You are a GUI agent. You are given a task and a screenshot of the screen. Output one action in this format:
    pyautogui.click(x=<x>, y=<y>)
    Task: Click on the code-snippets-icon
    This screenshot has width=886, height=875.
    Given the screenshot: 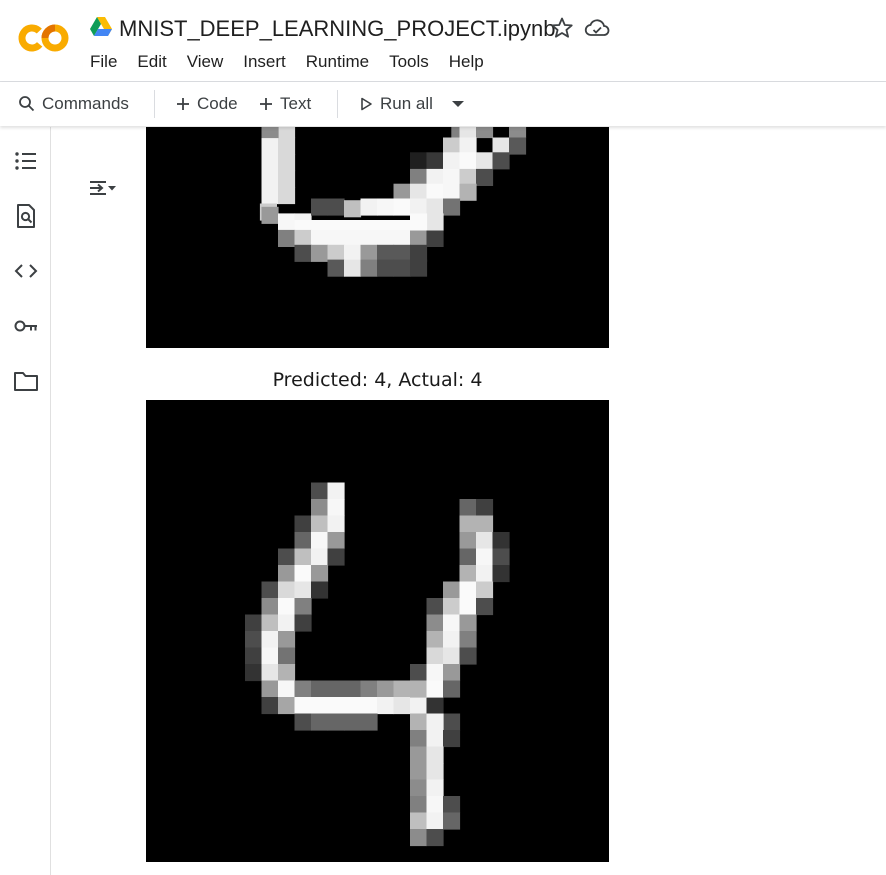 What is the action you would take?
    pyautogui.click(x=26, y=271)
    